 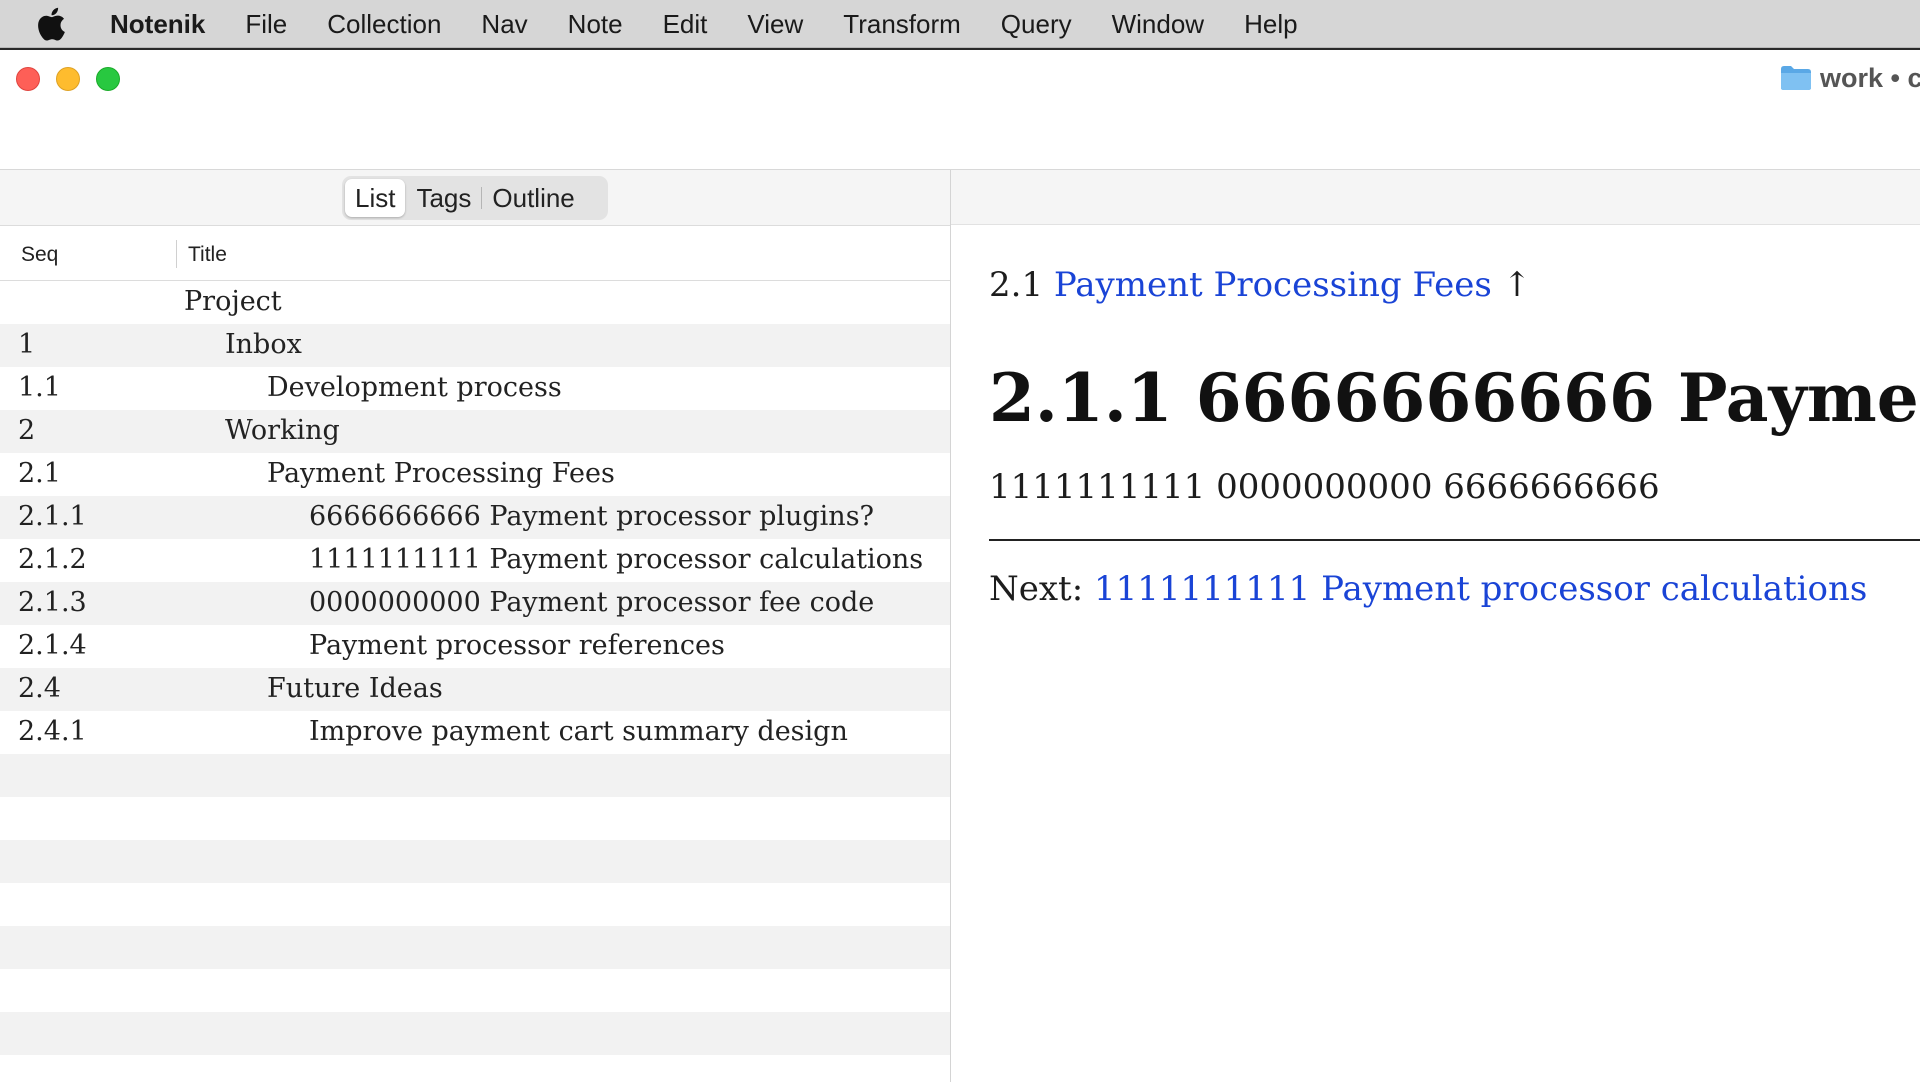 What do you see at coordinates (52, 731) in the screenshot?
I see `row-seq: 2.4.1` at bounding box center [52, 731].